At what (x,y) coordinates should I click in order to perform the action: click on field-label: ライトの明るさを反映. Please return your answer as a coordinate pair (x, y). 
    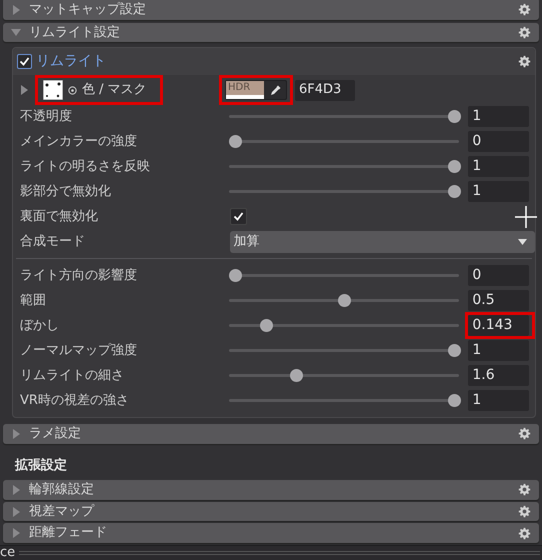
    Looking at the image, I should click on (85, 167).